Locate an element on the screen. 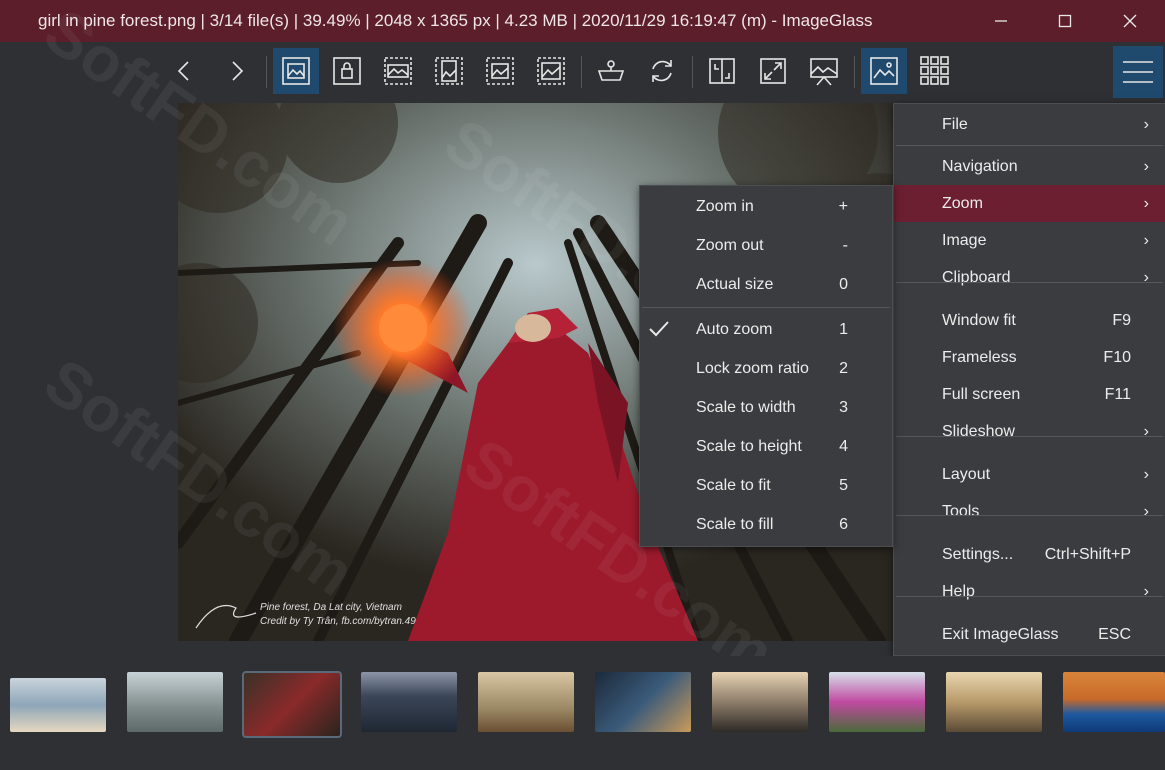 The height and width of the screenshot is (770, 1165). zoom-item-auto-zoom: Auto zoom 1 is located at coordinates (766, 329).